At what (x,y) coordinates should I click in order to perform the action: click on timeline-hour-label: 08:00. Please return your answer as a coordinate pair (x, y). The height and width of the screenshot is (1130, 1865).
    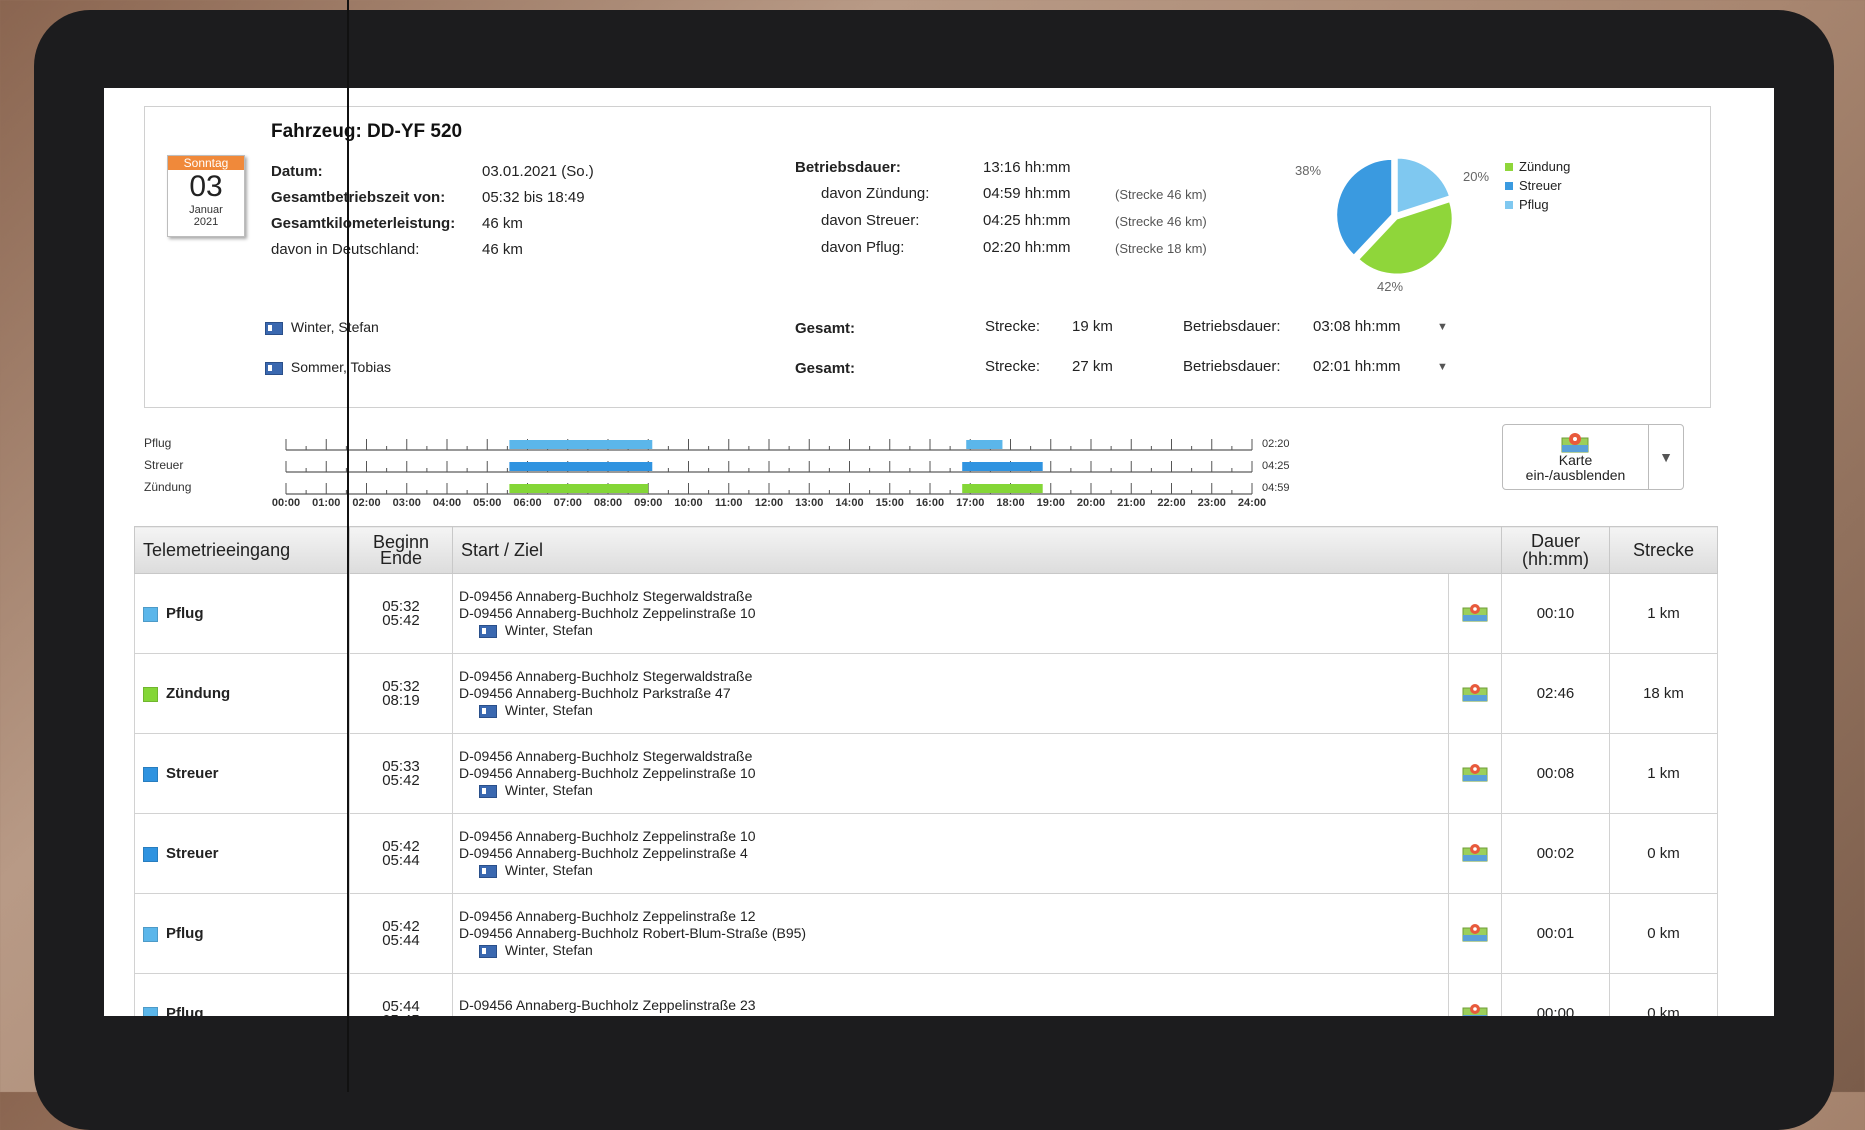
    Looking at the image, I should click on (608, 502).